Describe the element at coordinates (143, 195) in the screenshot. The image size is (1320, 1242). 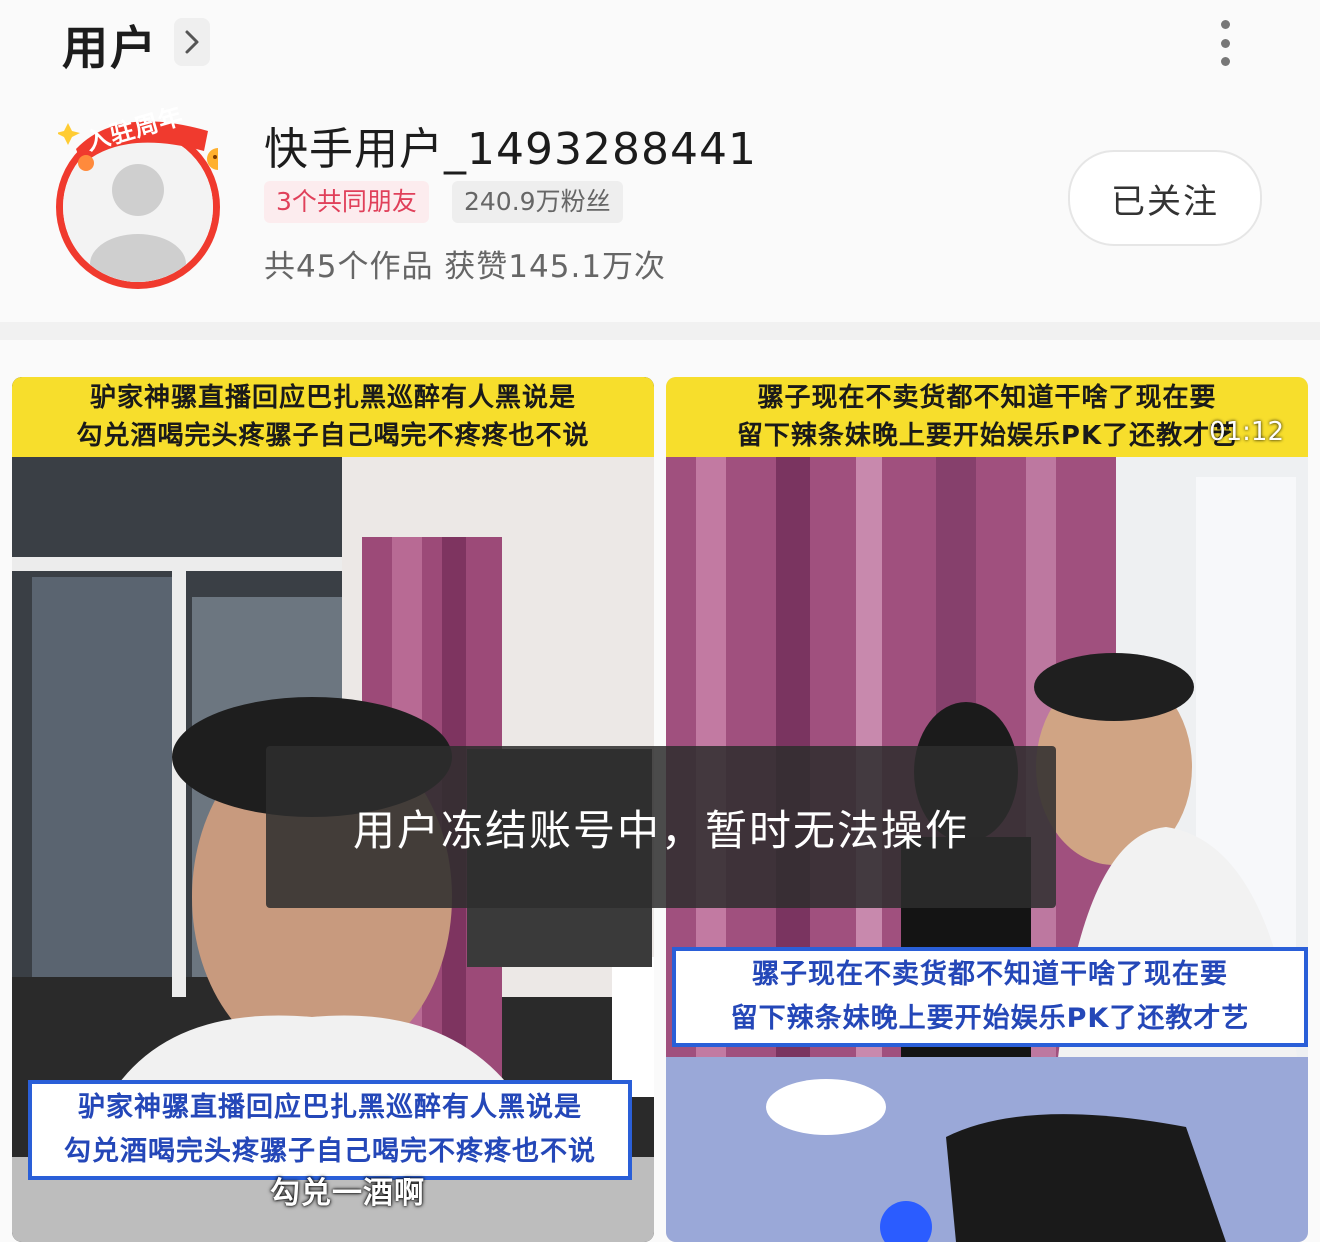
I see `avatar: 入驻周年` at that location.